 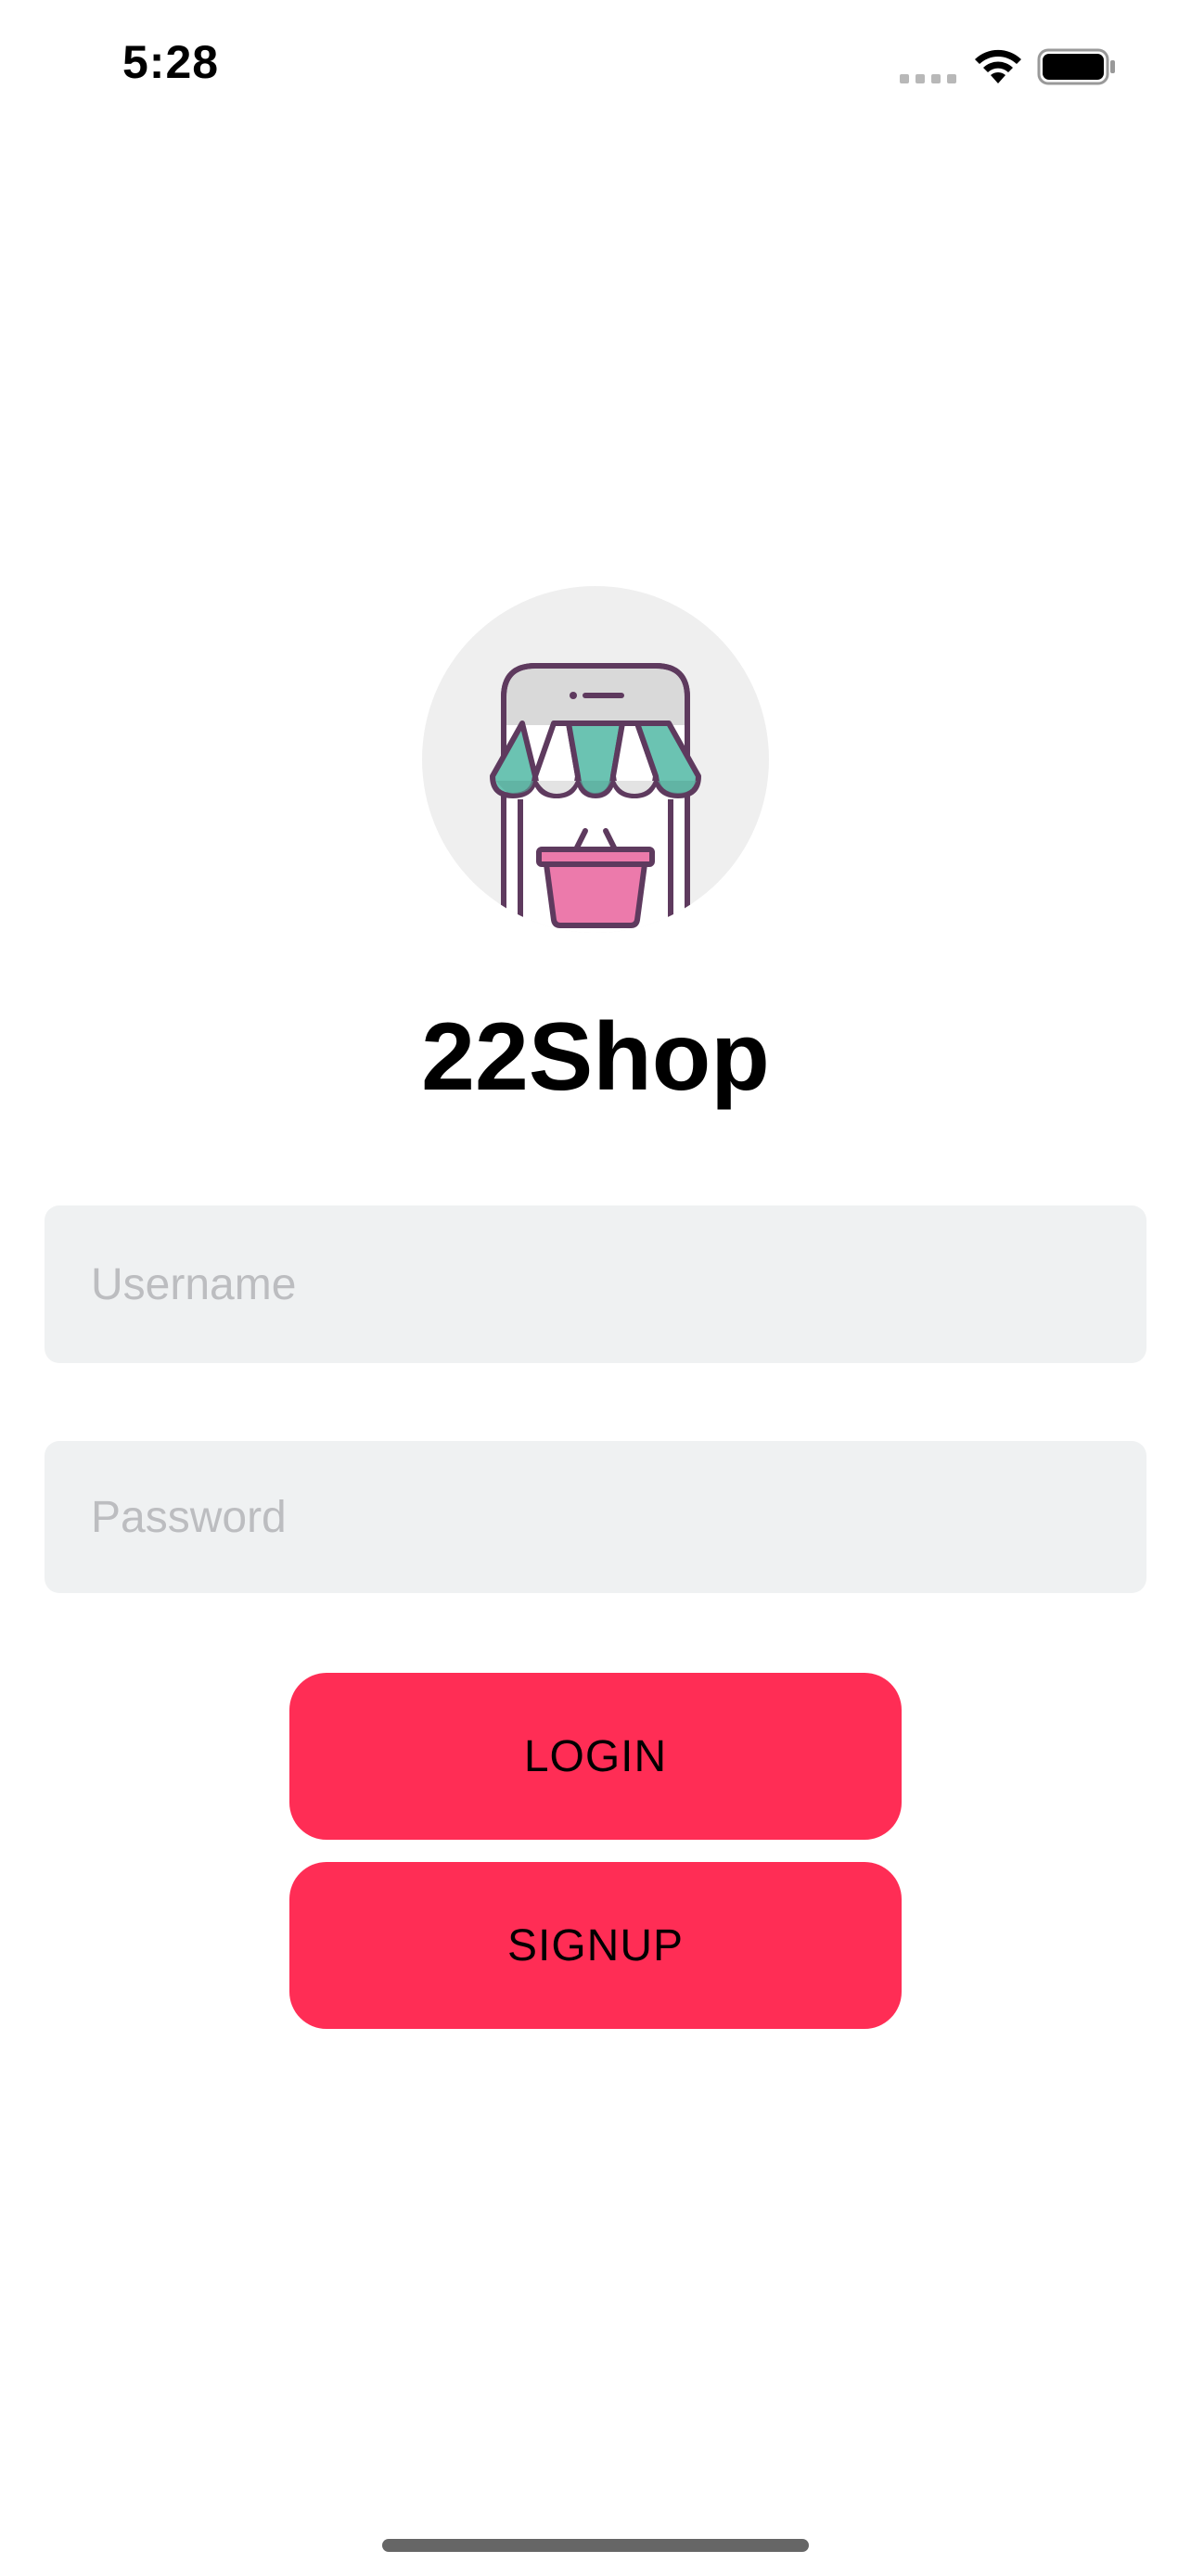 What do you see at coordinates (617, 1517) in the screenshot?
I see `password-input` at bounding box center [617, 1517].